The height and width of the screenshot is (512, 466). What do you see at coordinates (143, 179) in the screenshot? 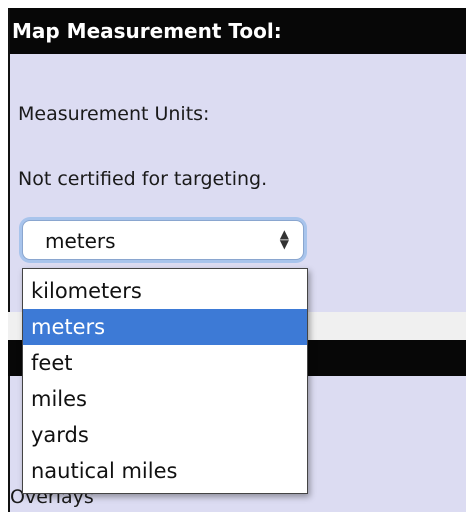
I see `certification-note: Not certified for targeting.` at bounding box center [143, 179].